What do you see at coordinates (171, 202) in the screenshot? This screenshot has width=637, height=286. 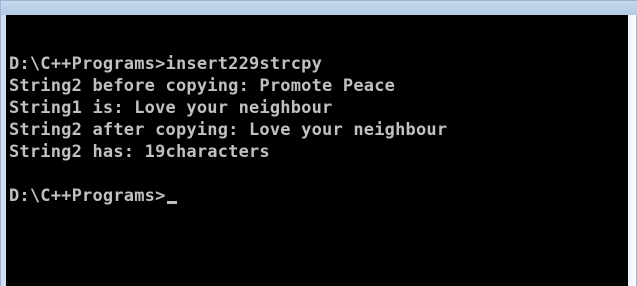 I see `text-cursor` at bounding box center [171, 202].